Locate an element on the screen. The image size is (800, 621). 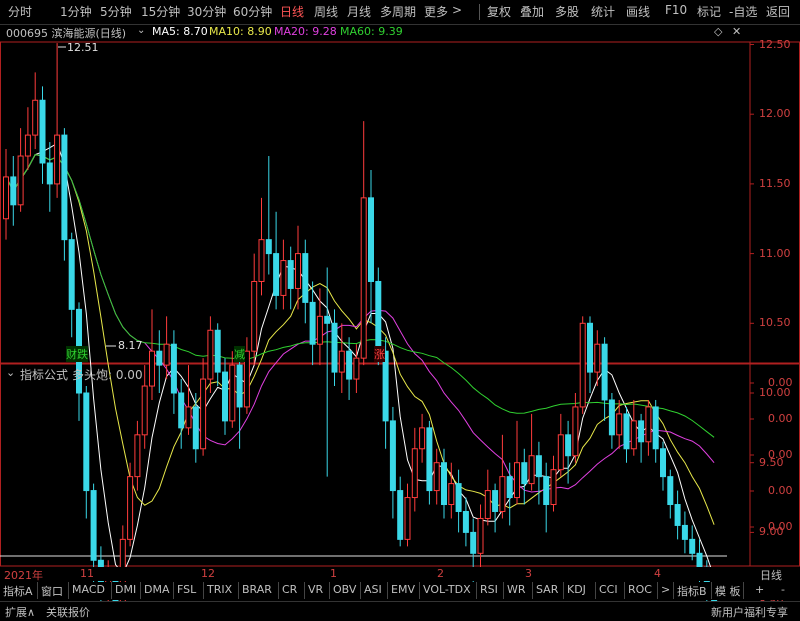
tab-asi: ASI is located at coordinates (374, 590).